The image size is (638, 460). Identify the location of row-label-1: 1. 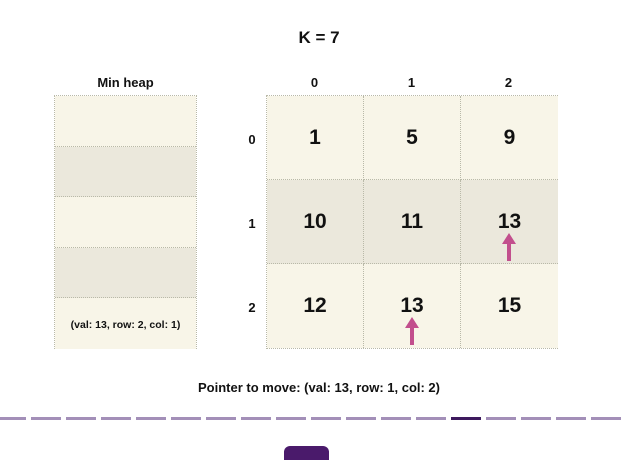
(252, 223).